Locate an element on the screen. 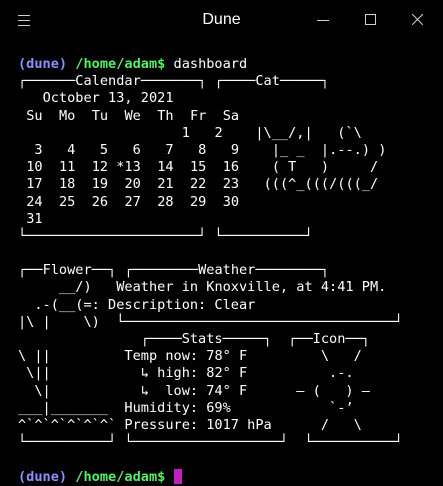 The height and width of the screenshot is (486, 443). flower-art-line: ^`^`^`^`^`^` is located at coordinates (67, 424).